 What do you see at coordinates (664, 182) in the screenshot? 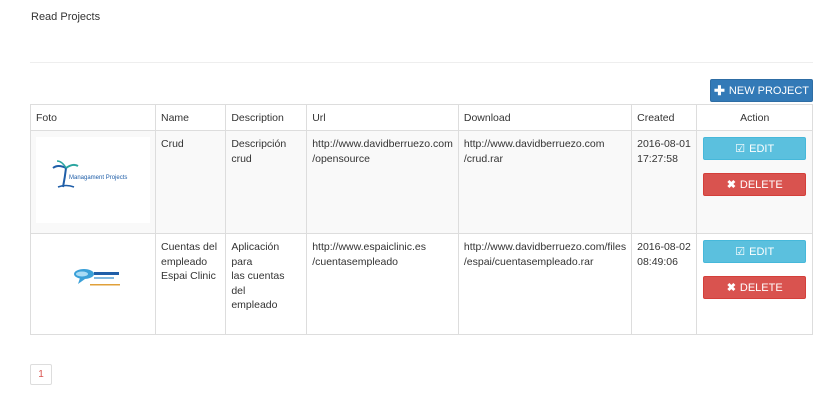
I see `created-cell: 2016-08-01 17:27:58` at bounding box center [664, 182].